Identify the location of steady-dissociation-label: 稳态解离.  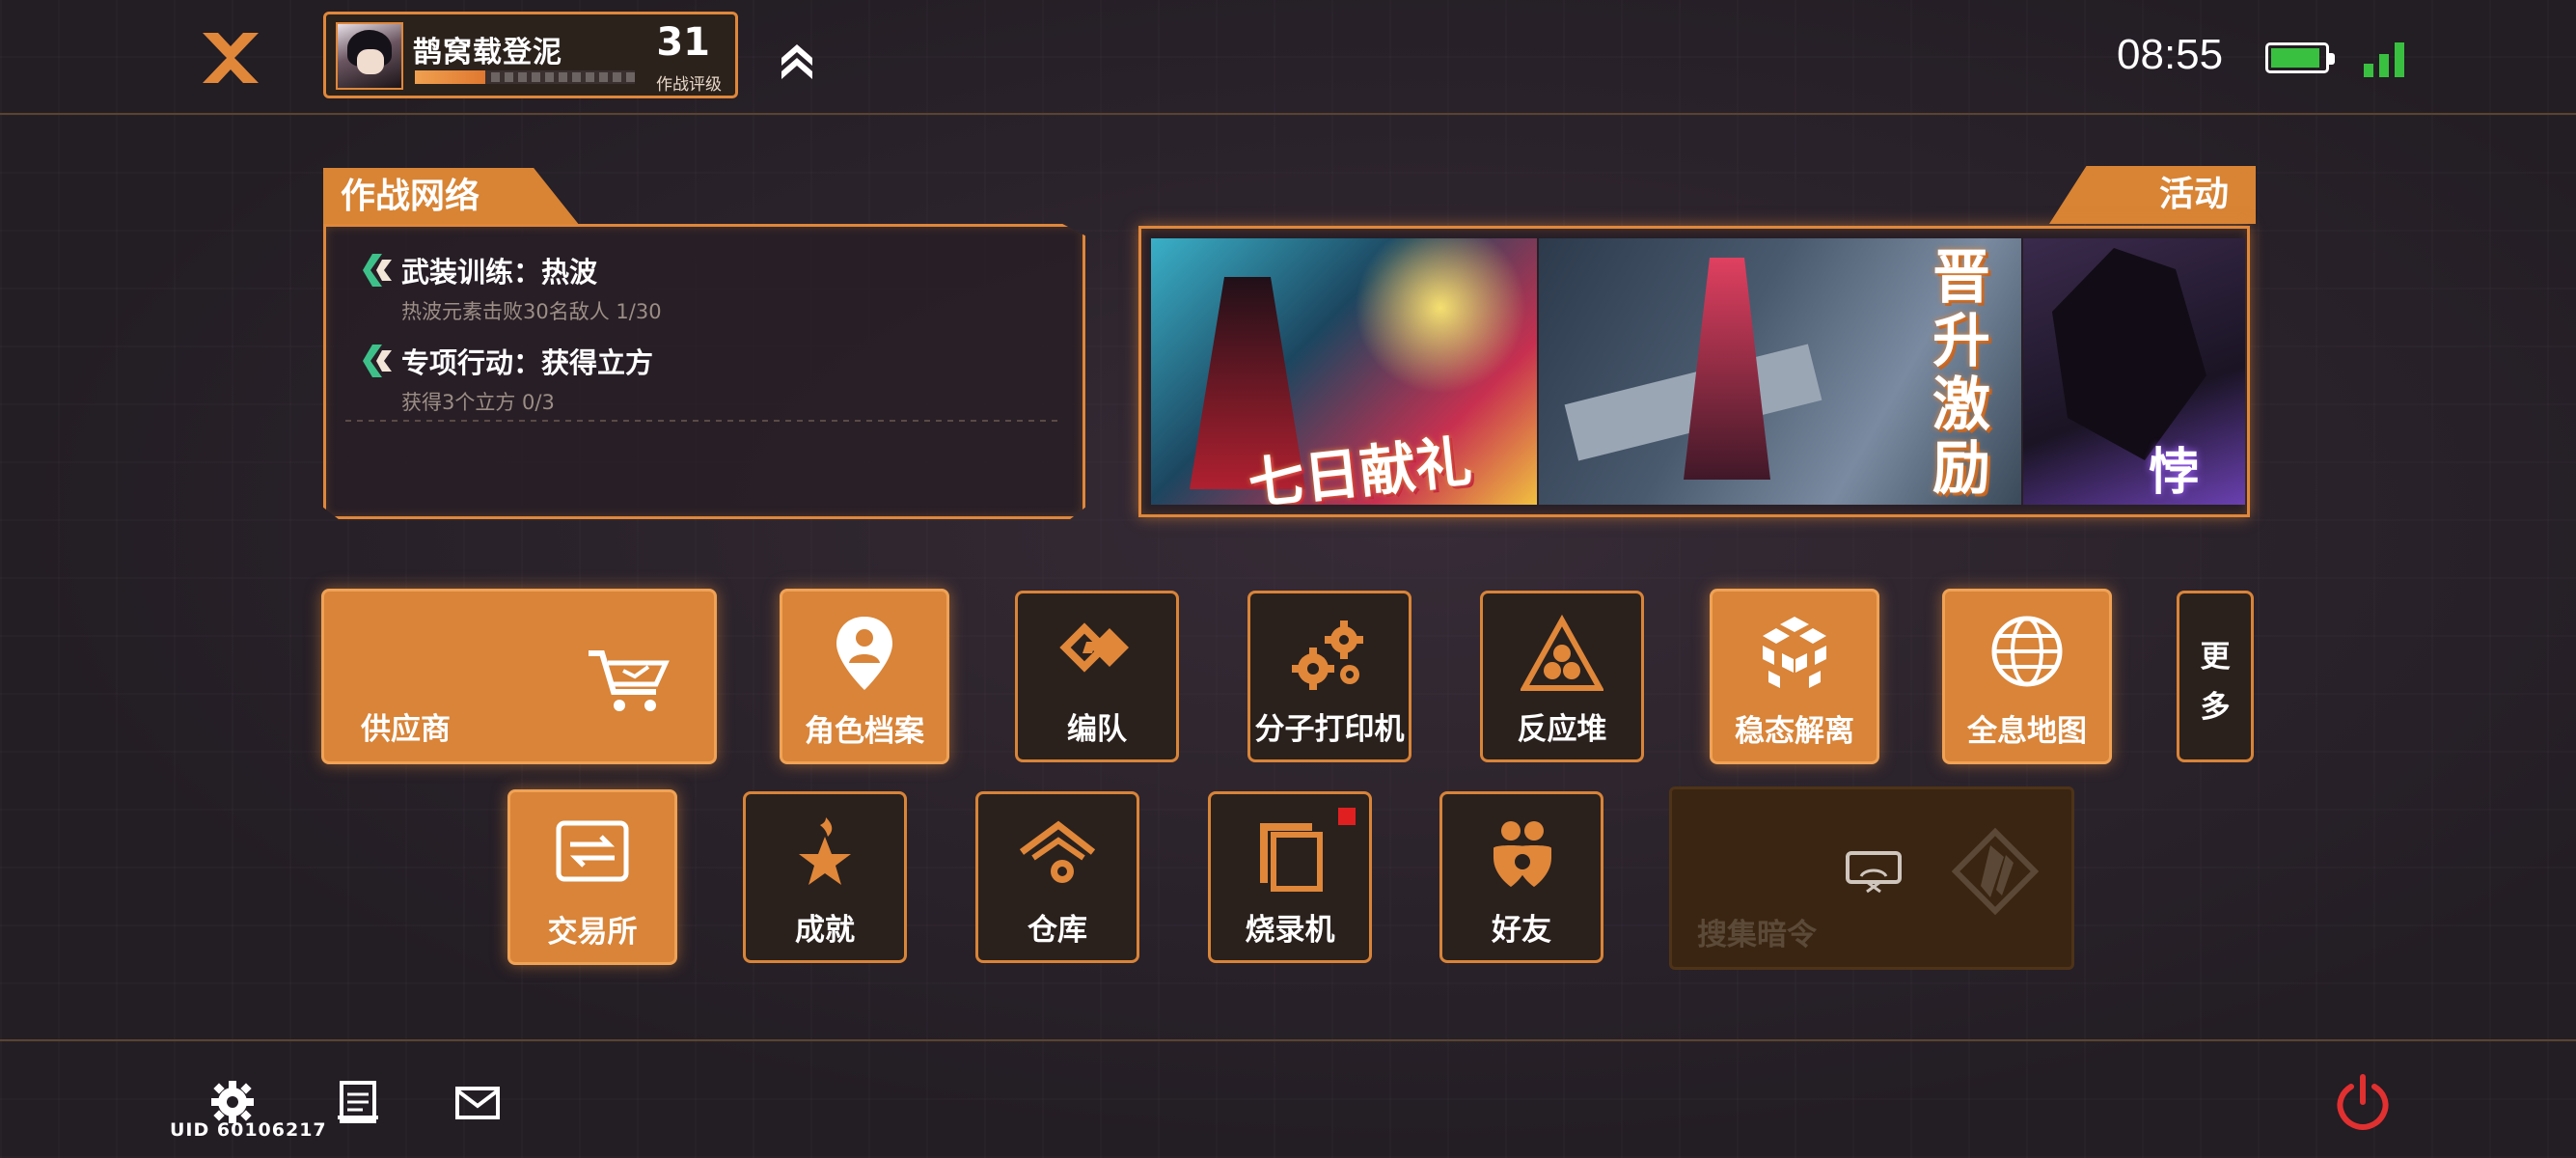
(1795, 731).